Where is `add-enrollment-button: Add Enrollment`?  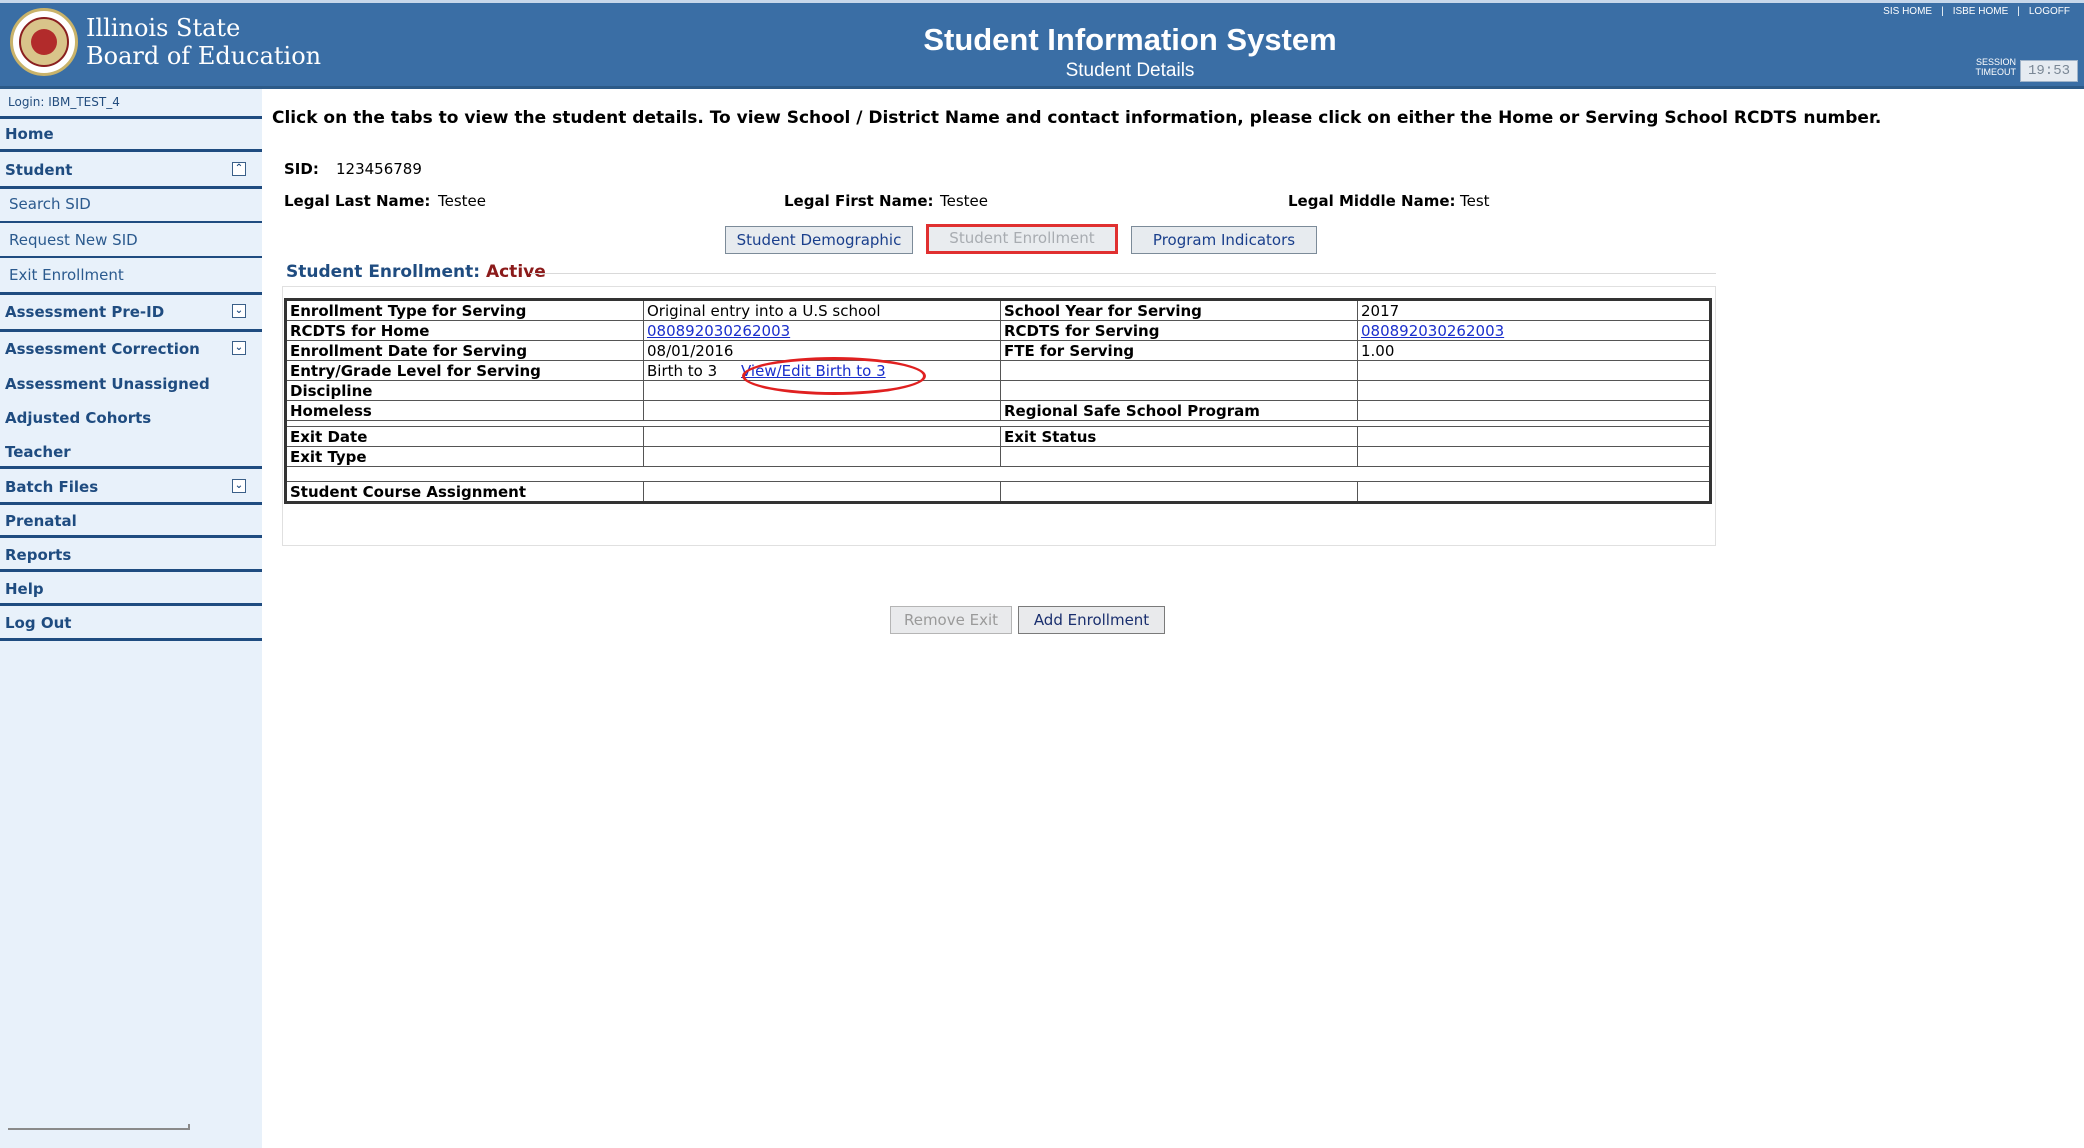
add-enrollment-button: Add Enrollment is located at coordinates (1091, 620).